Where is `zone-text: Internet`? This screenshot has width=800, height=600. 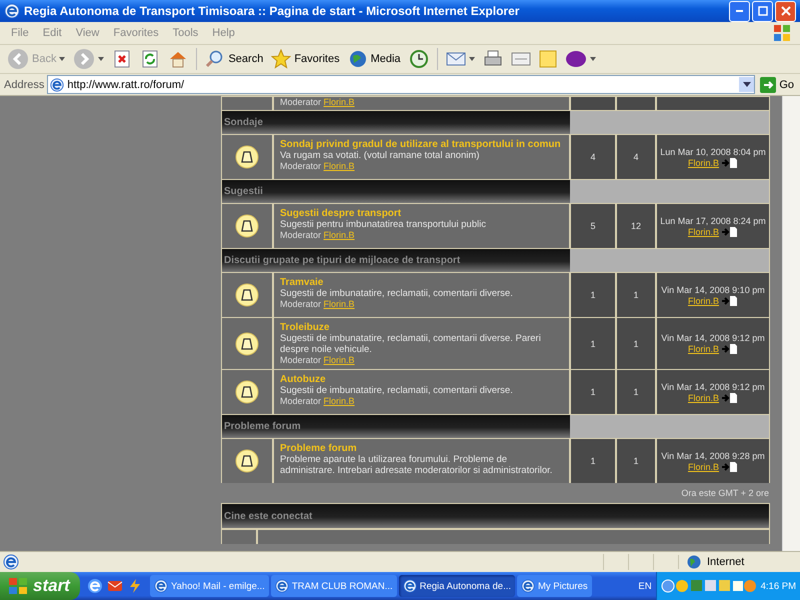 zone-text: Internet is located at coordinates (725, 562).